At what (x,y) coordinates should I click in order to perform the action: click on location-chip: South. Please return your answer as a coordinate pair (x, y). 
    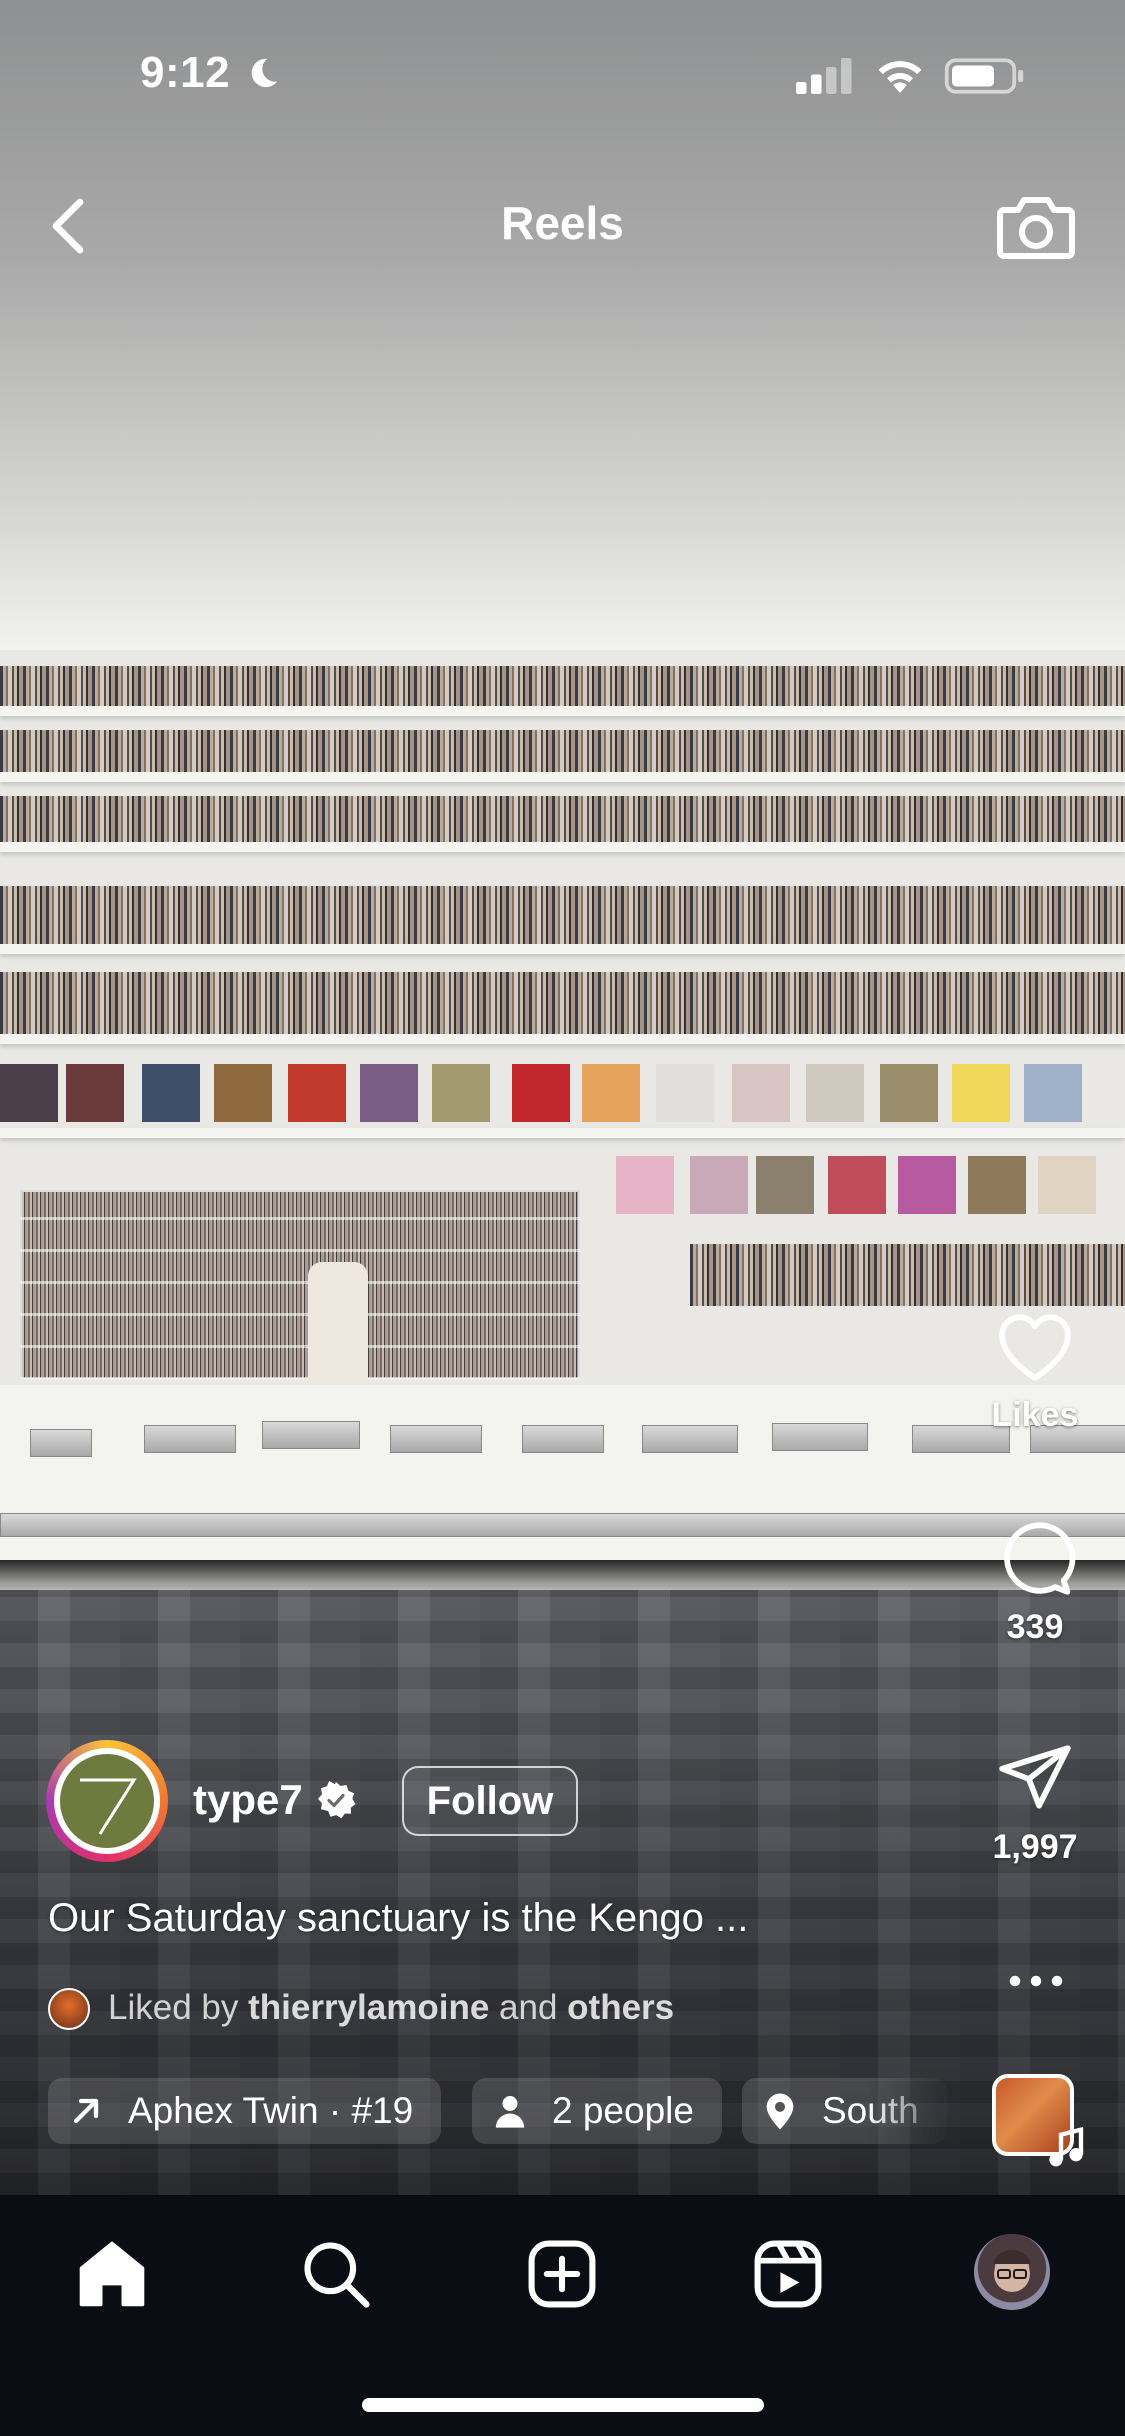
    Looking at the image, I should click on (844, 2111).